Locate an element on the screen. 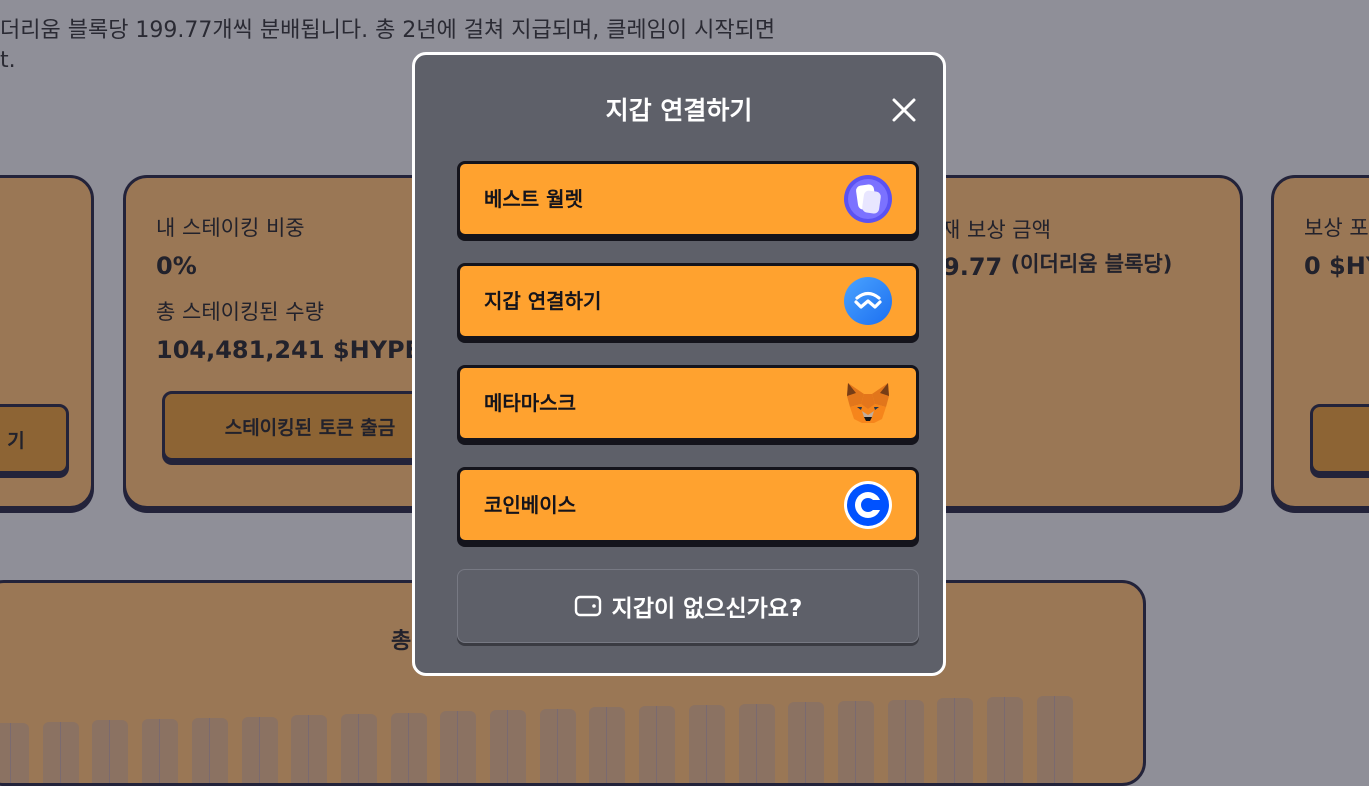 The height and width of the screenshot is (786, 1369). close-icon is located at coordinates (904, 110).